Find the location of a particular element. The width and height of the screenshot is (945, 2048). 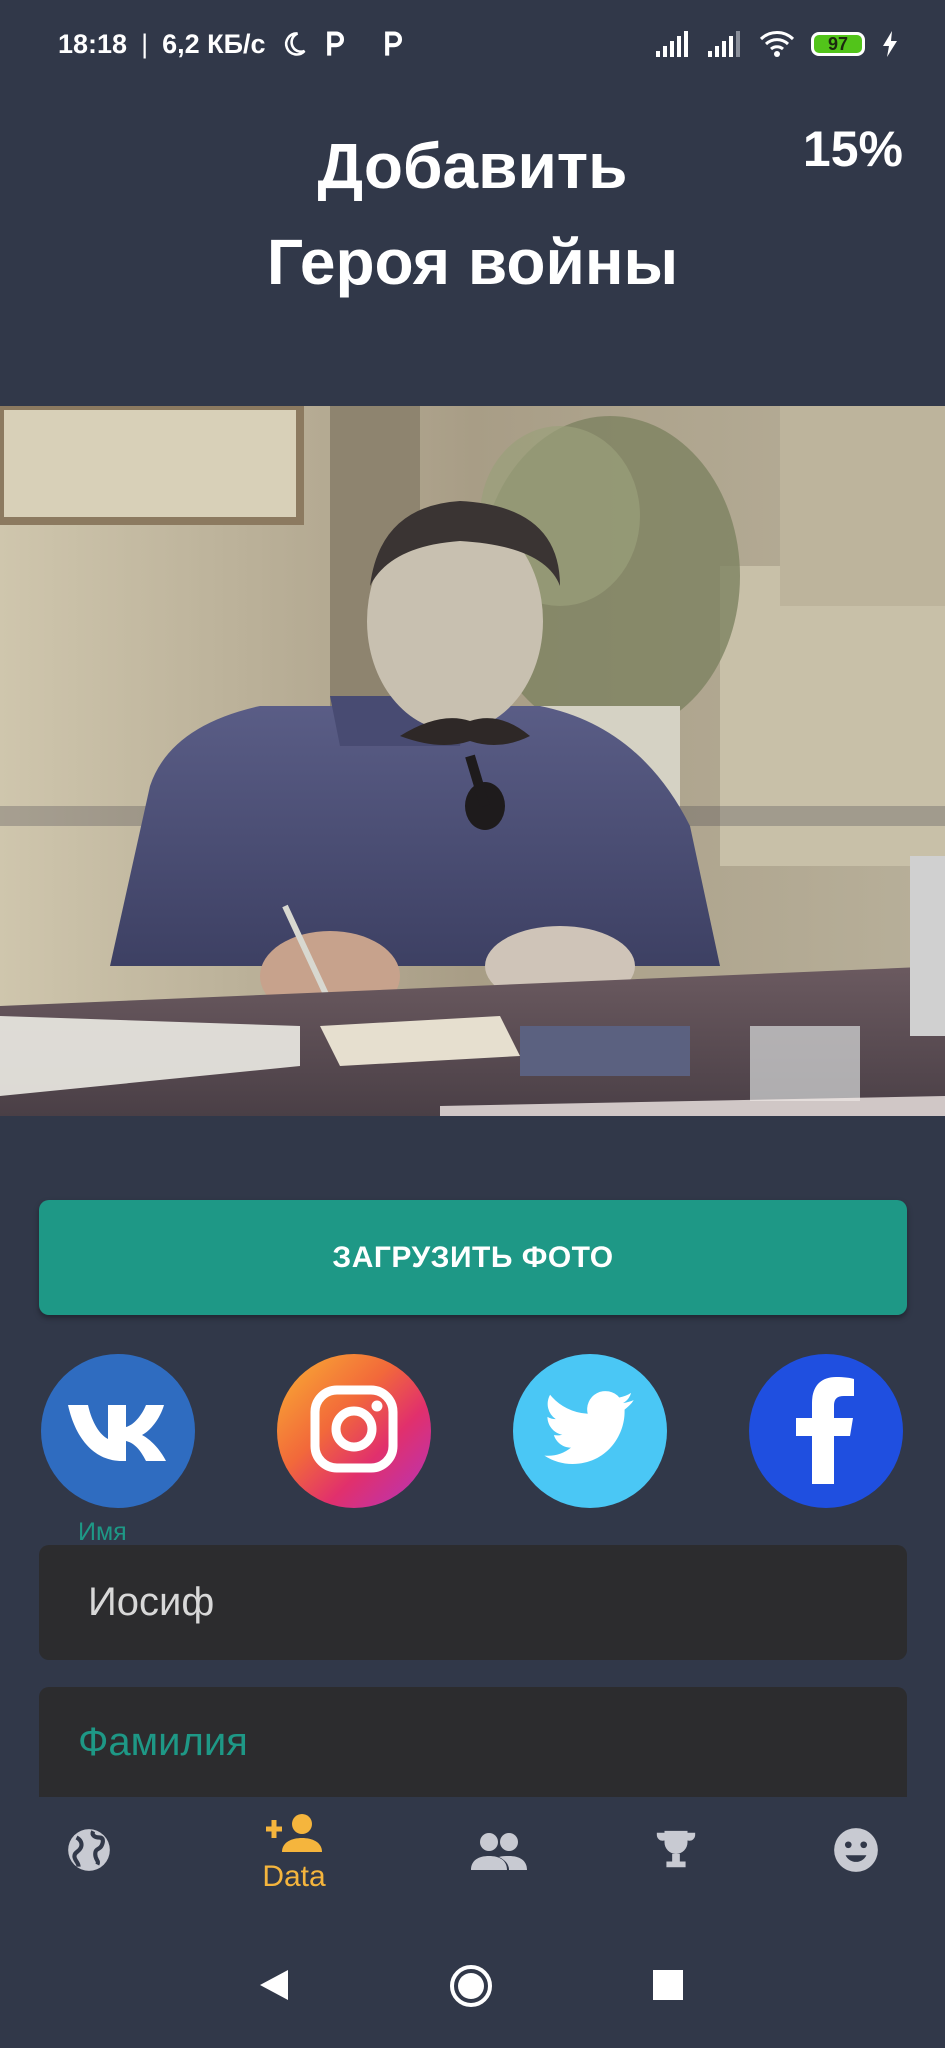

nav-item-profile is located at coordinates (856, 1852).